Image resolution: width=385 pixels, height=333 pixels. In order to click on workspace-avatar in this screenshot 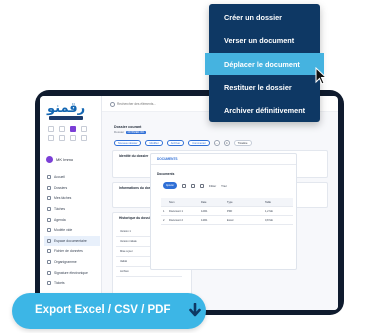, I will do `click(49, 159)`.